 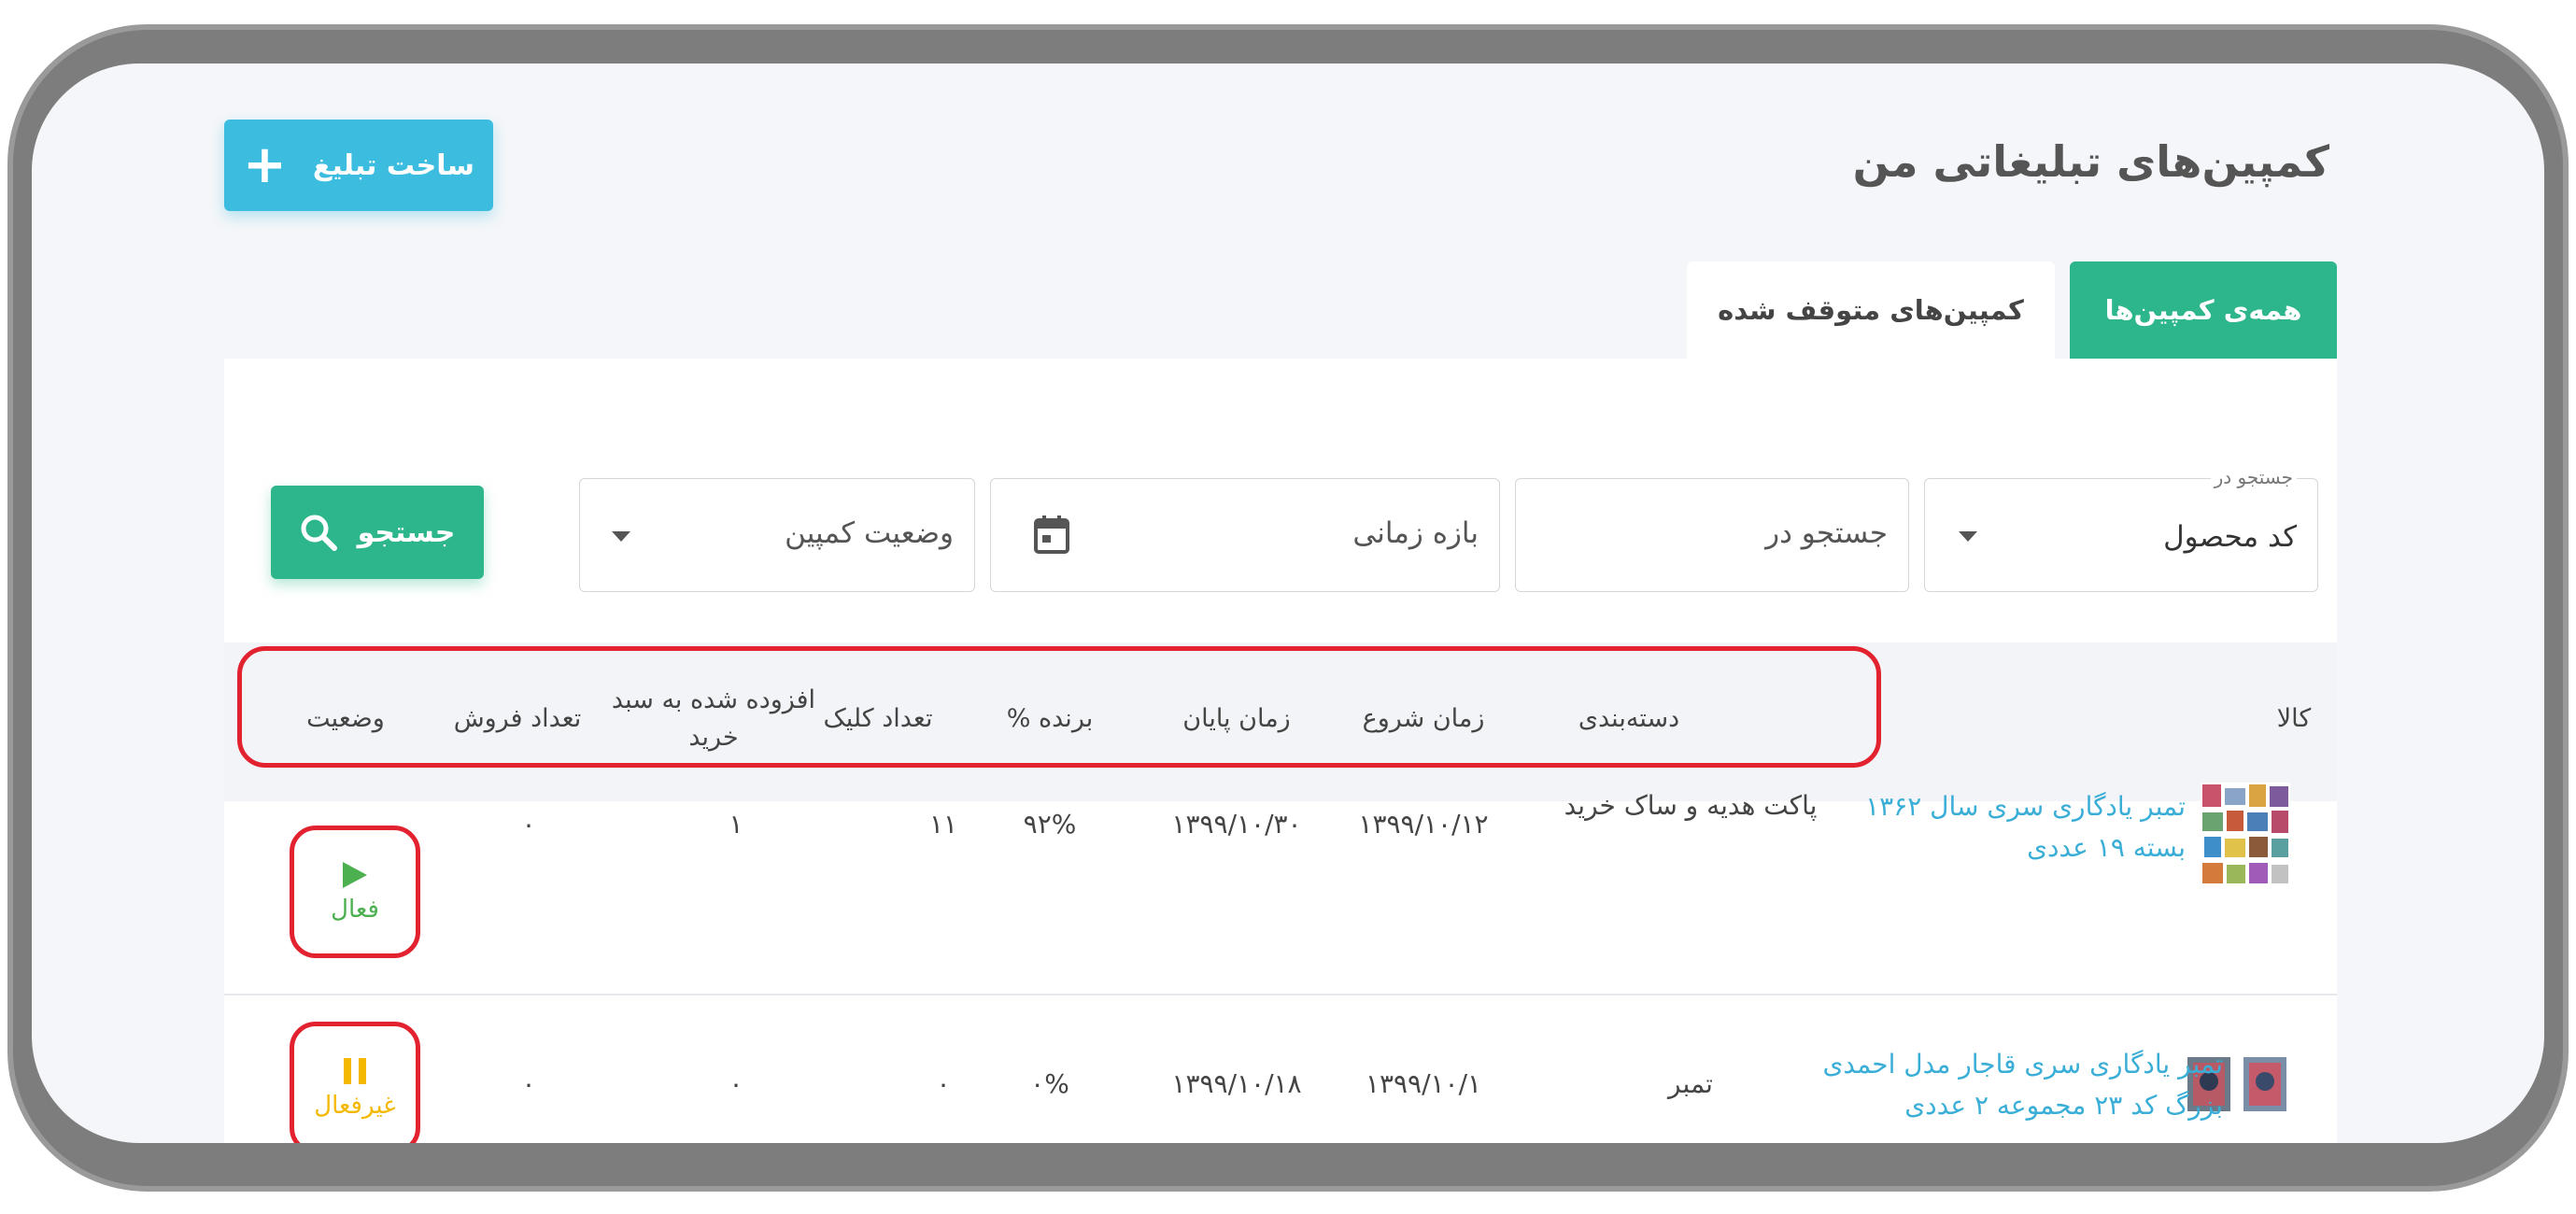 I want to click on create-ad-label: ساخت تبلیغ, so click(x=393, y=165).